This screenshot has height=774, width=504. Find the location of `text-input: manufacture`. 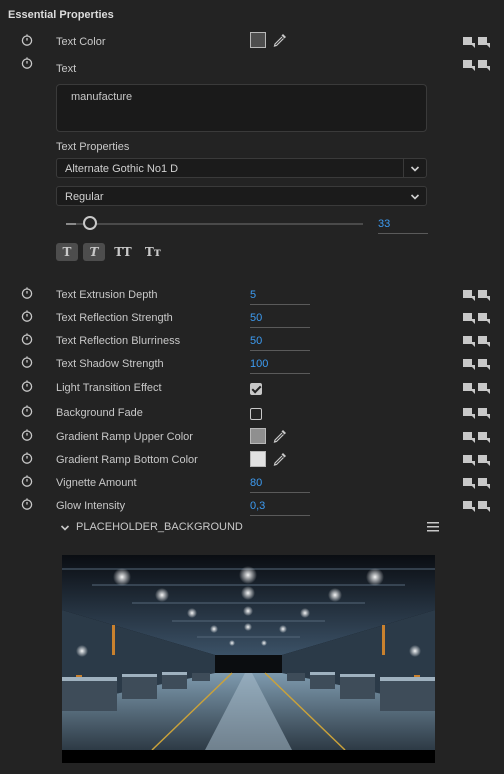

text-input: manufacture is located at coordinates (241, 108).